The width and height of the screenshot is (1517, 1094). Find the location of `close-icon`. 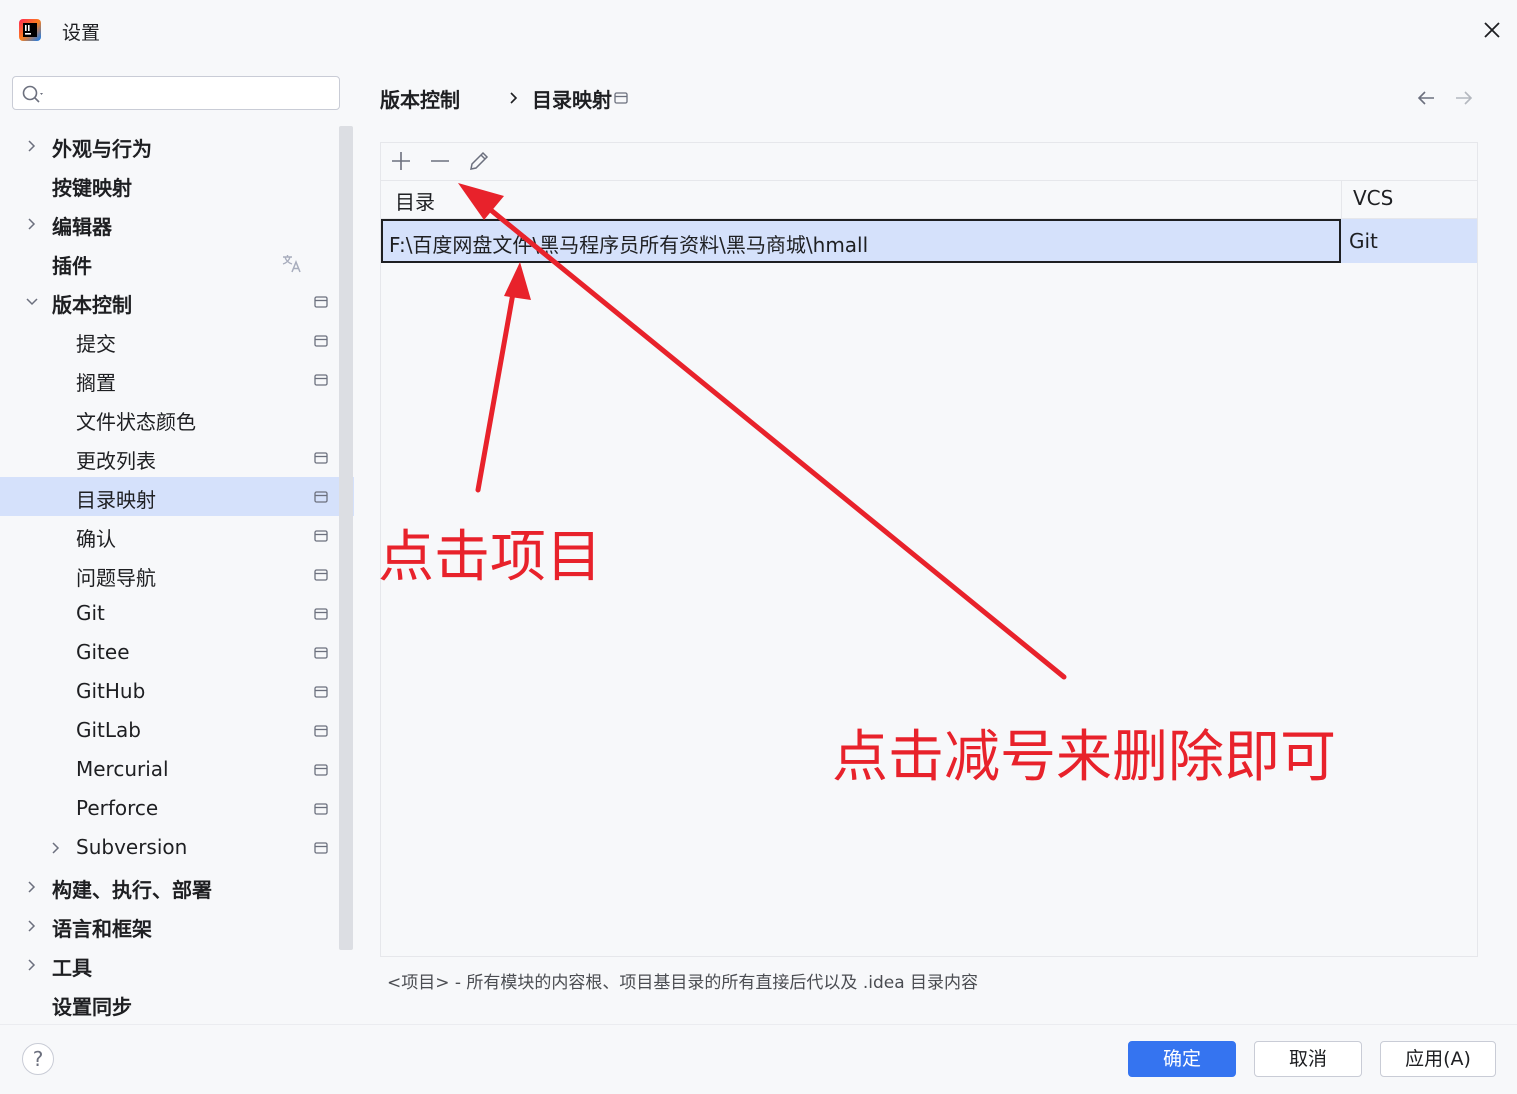

close-icon is located at coordinates (1492, 30).